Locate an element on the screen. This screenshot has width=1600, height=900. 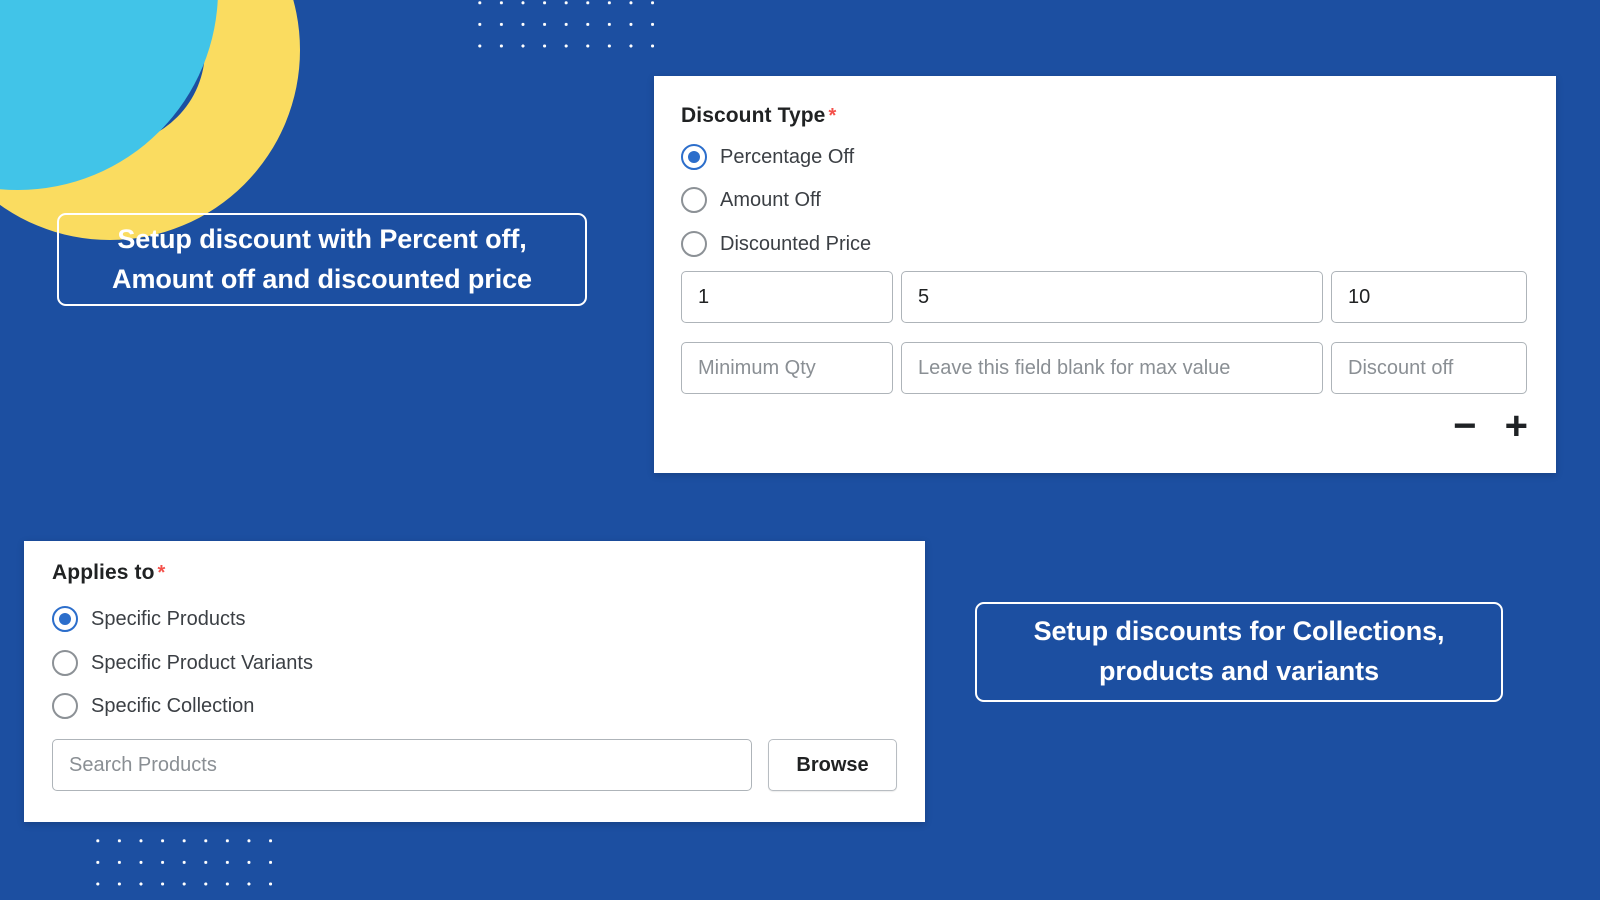
radio-icon-specific-collection is located at coordinates (65, 706).